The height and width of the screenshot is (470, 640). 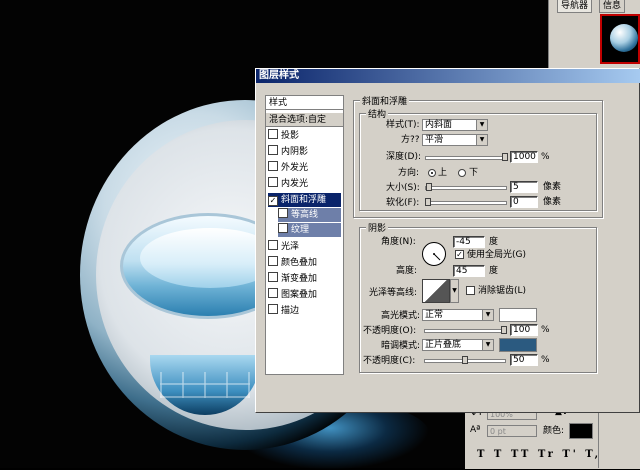 What do you see at coordinates (458, 315) in the screenshot?
I see `highlight-mode-dropdown: 正常 ▼` at bounding box center [458, 315].